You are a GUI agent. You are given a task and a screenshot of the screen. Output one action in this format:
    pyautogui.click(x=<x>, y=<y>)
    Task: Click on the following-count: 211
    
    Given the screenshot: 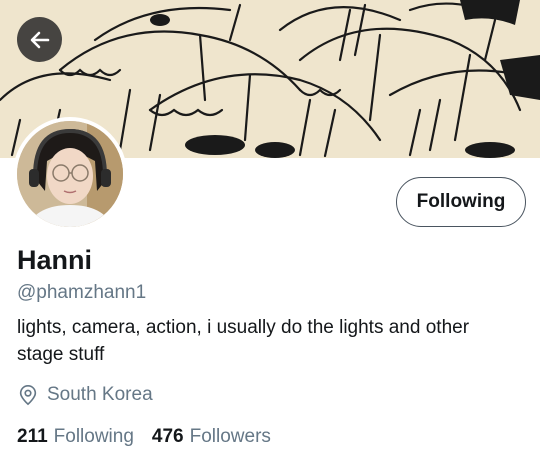 What is the action you would take?
    pyautogui.click(x=32, y=436)
    